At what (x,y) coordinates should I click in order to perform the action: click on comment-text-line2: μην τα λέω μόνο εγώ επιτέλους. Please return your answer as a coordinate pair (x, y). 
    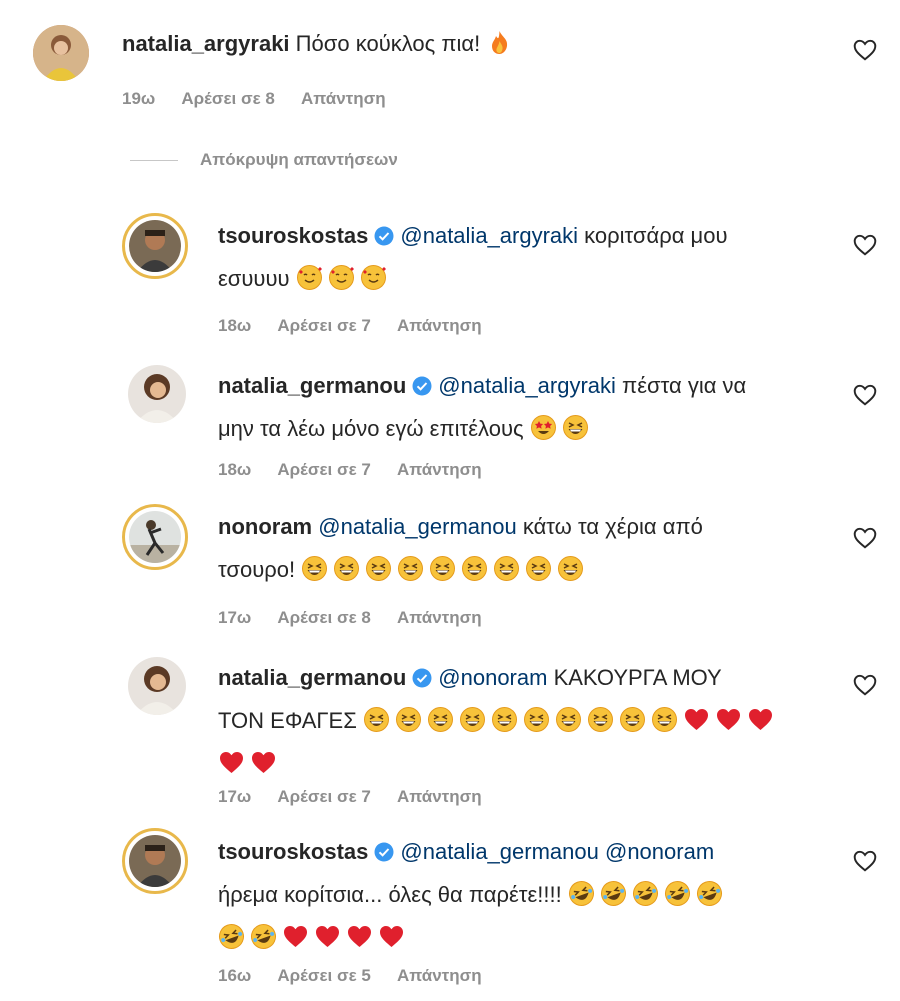
    Looking at the image, I should click on (371, 428).